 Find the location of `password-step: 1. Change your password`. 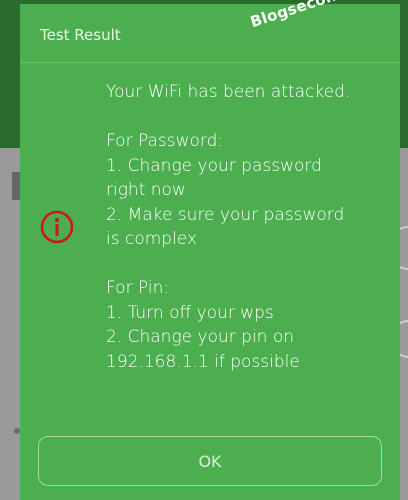

password-step: 1. Change your password is located at coordinates (214, 165).